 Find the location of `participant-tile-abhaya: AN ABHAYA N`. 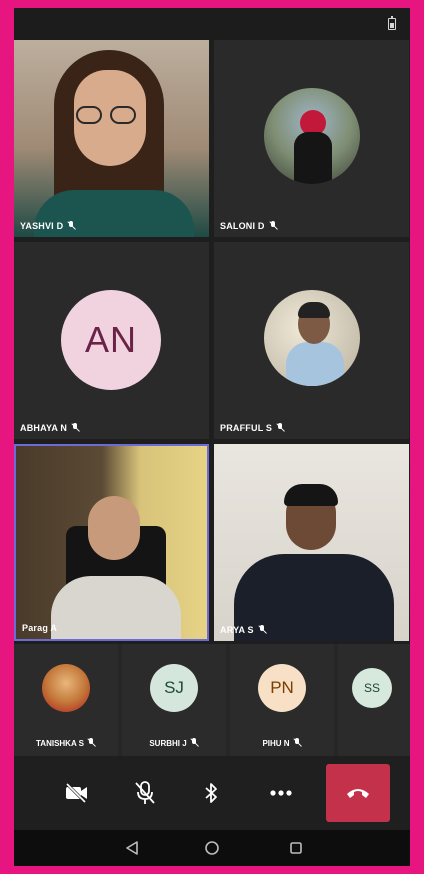

participant-tile-abhaya: AN ABHAYA N is located at coordinates (111, 340).